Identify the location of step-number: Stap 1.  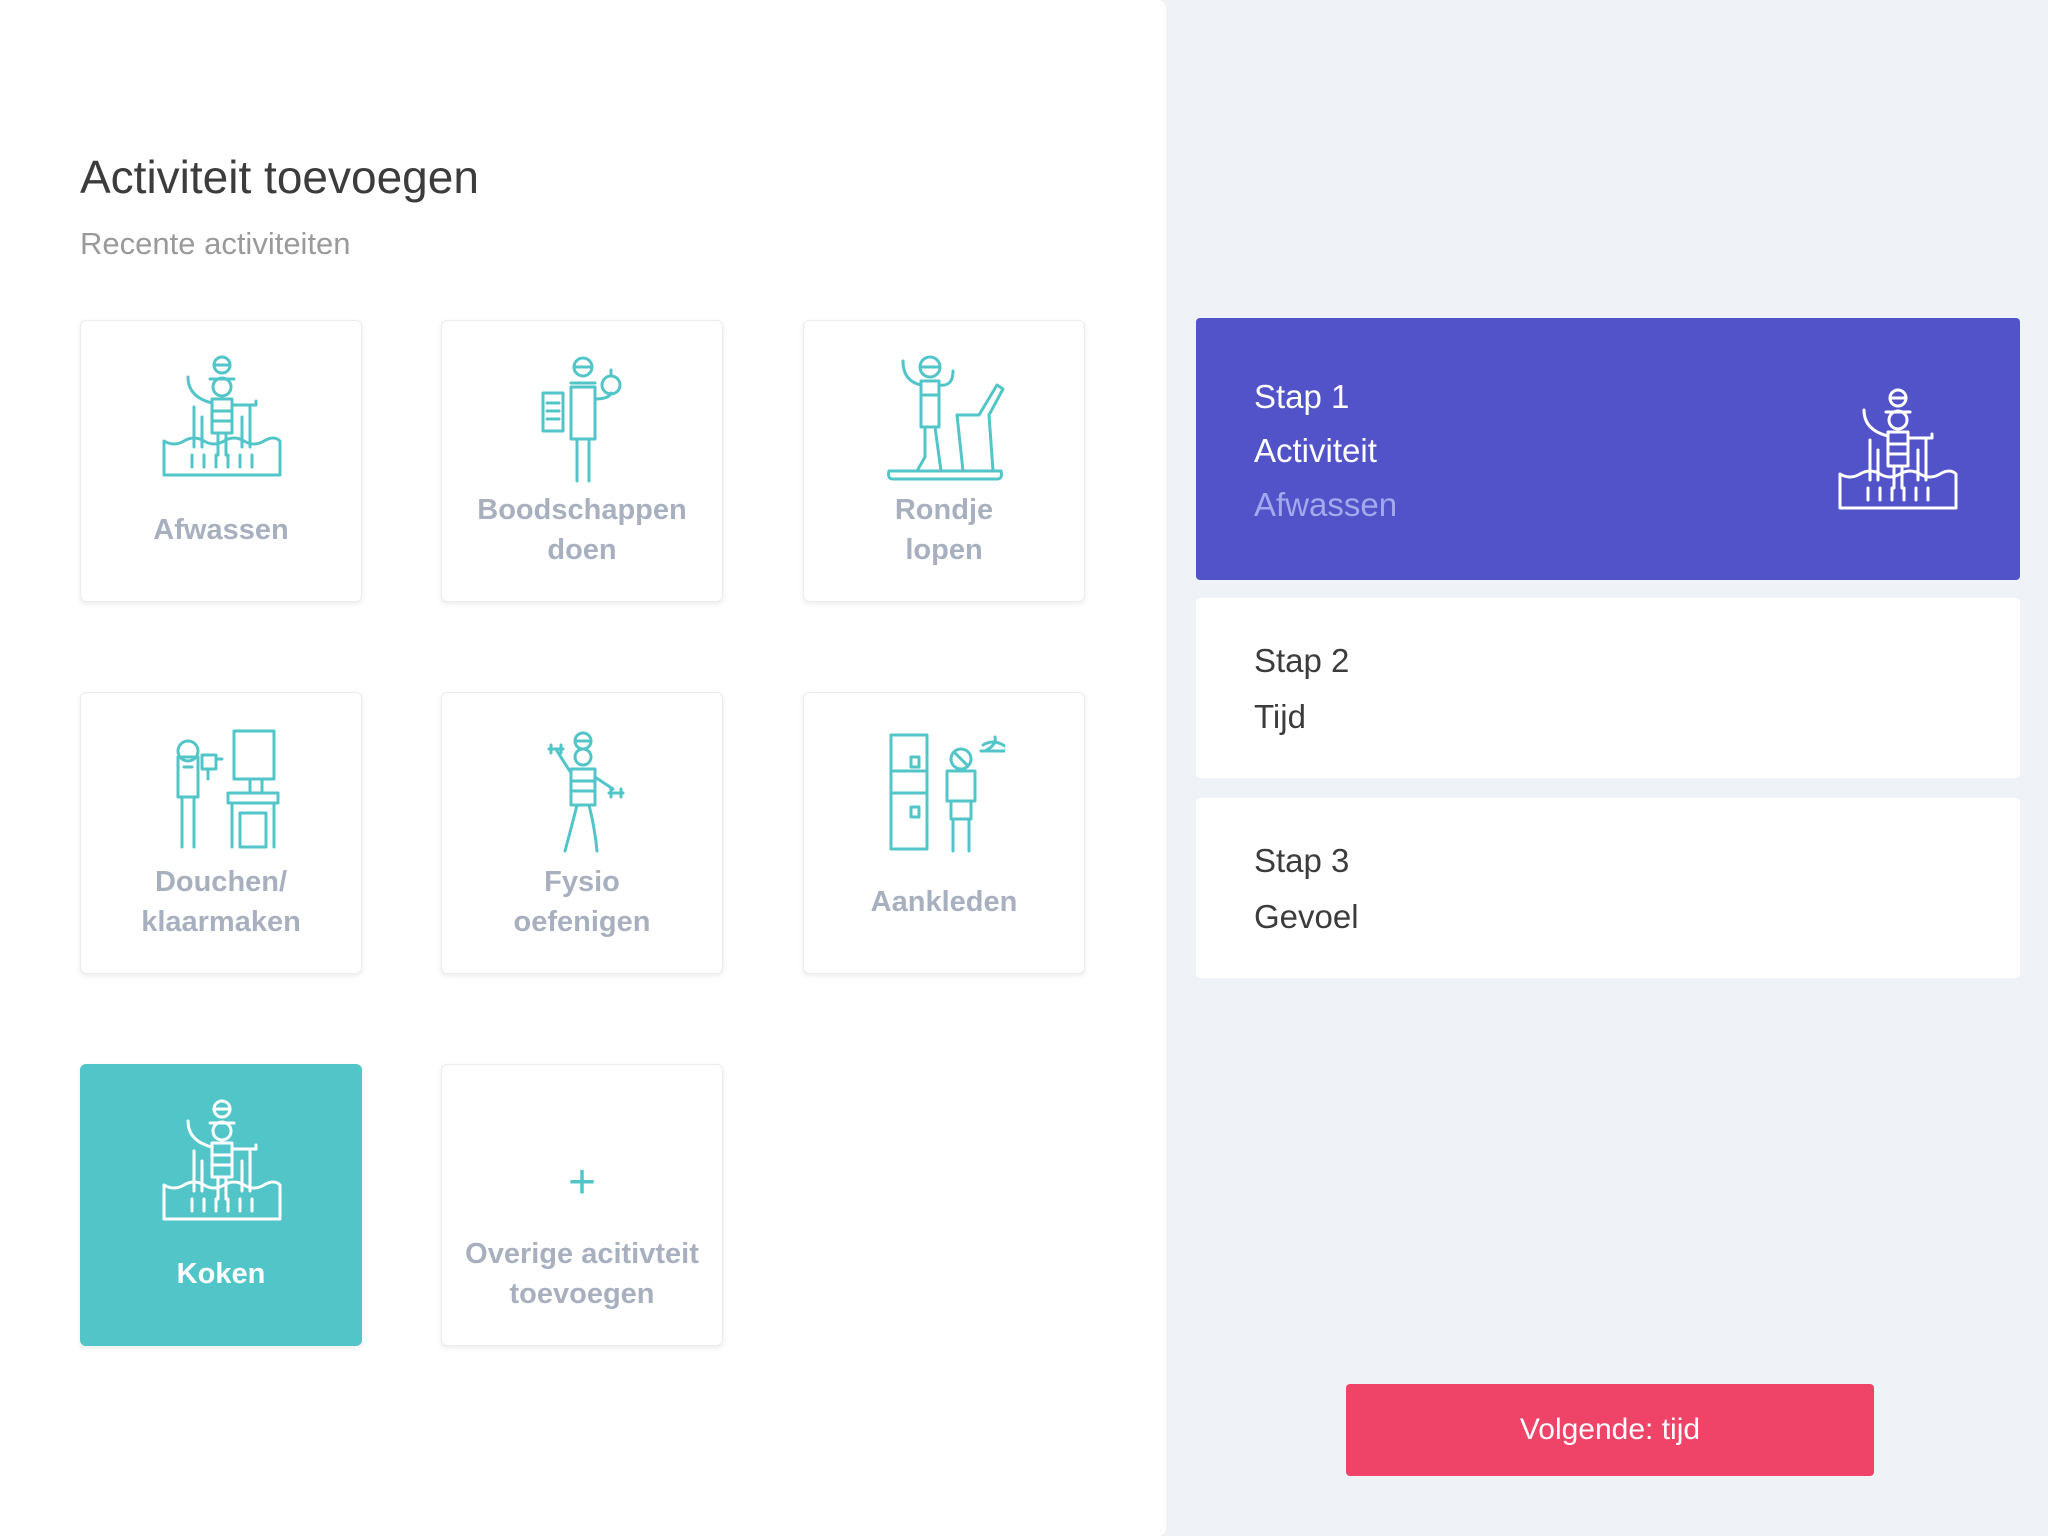
(1302, 396).